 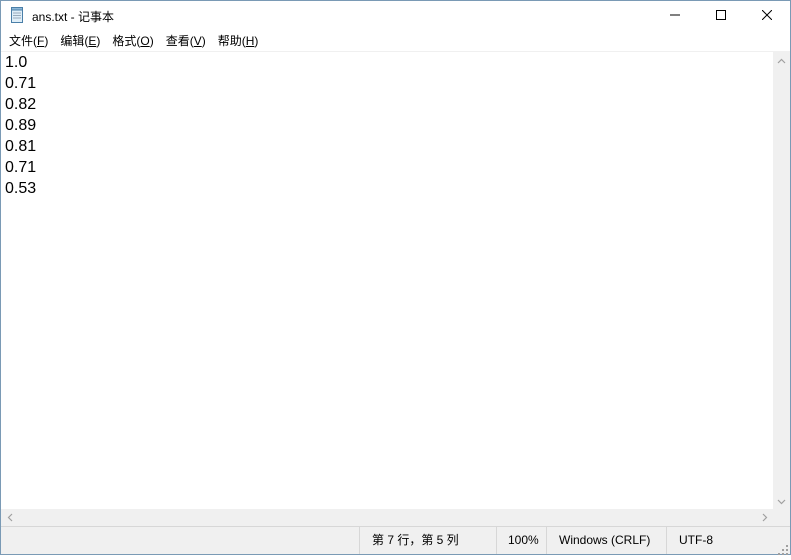 I want to click on maximize-button, so click(x=721, y=15).